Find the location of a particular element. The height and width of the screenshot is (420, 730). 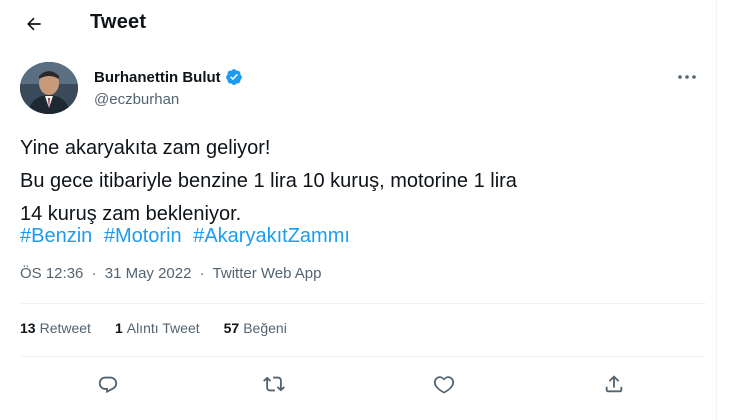

more-options-button is located at coordinates (687, 77).